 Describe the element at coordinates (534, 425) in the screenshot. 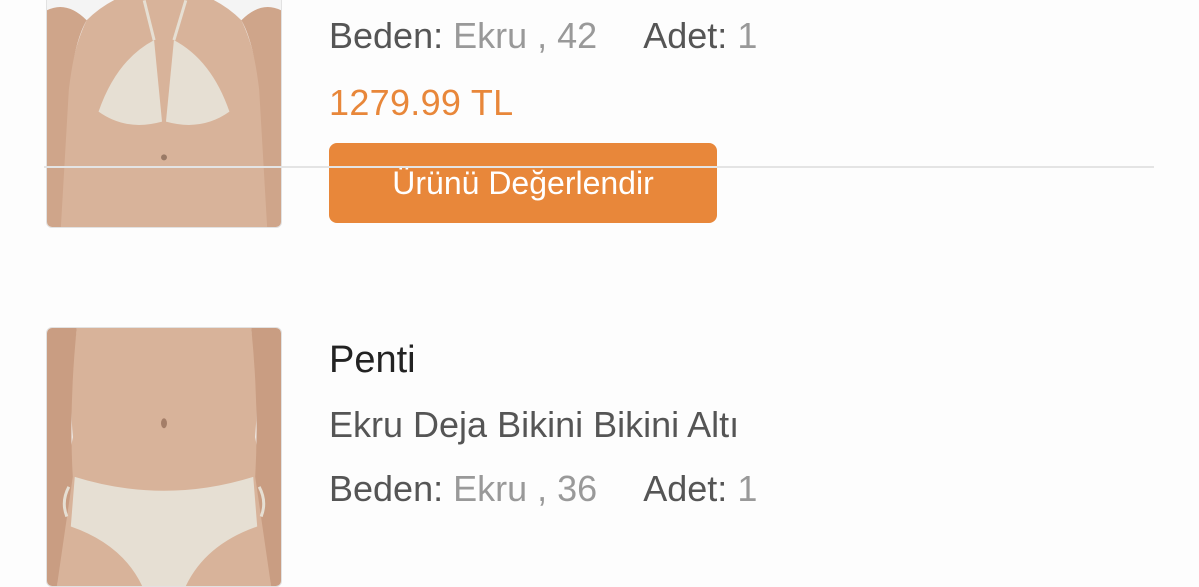

I see `item-title: Ekru Deja Bikini Bikini Altı` at that location.